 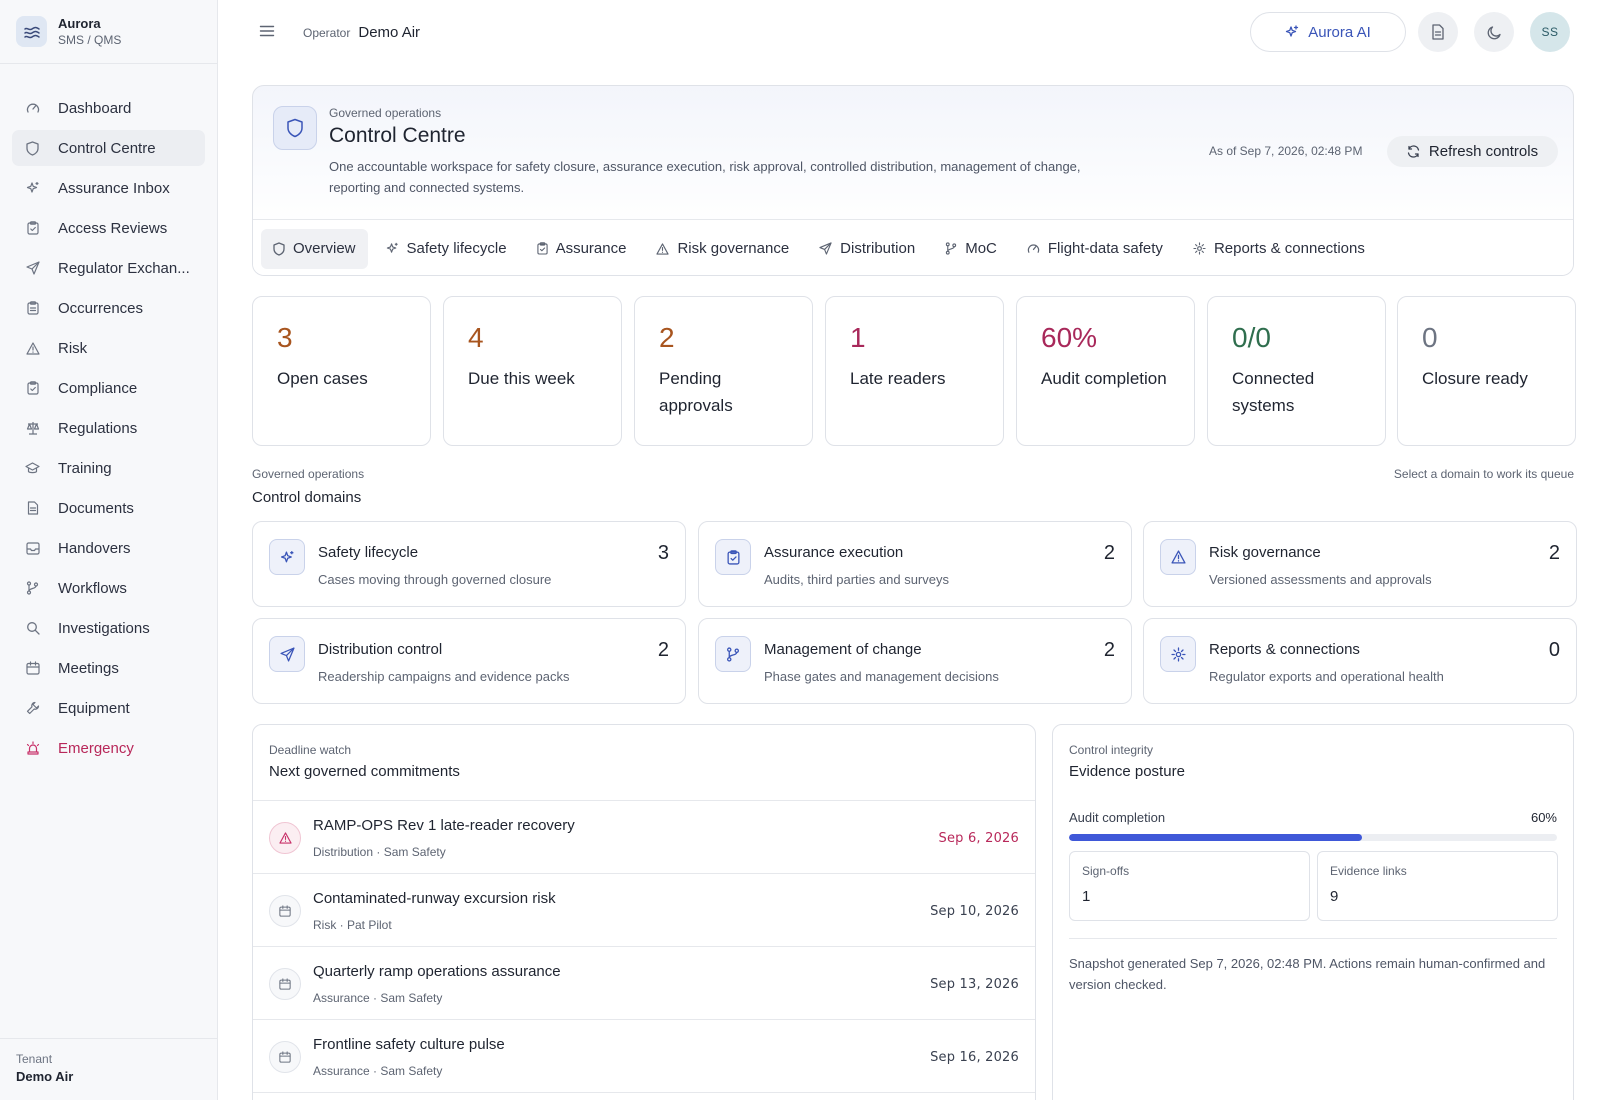 I want to click on sidebar-item-documents: Documents, so click(x=108, y=508).